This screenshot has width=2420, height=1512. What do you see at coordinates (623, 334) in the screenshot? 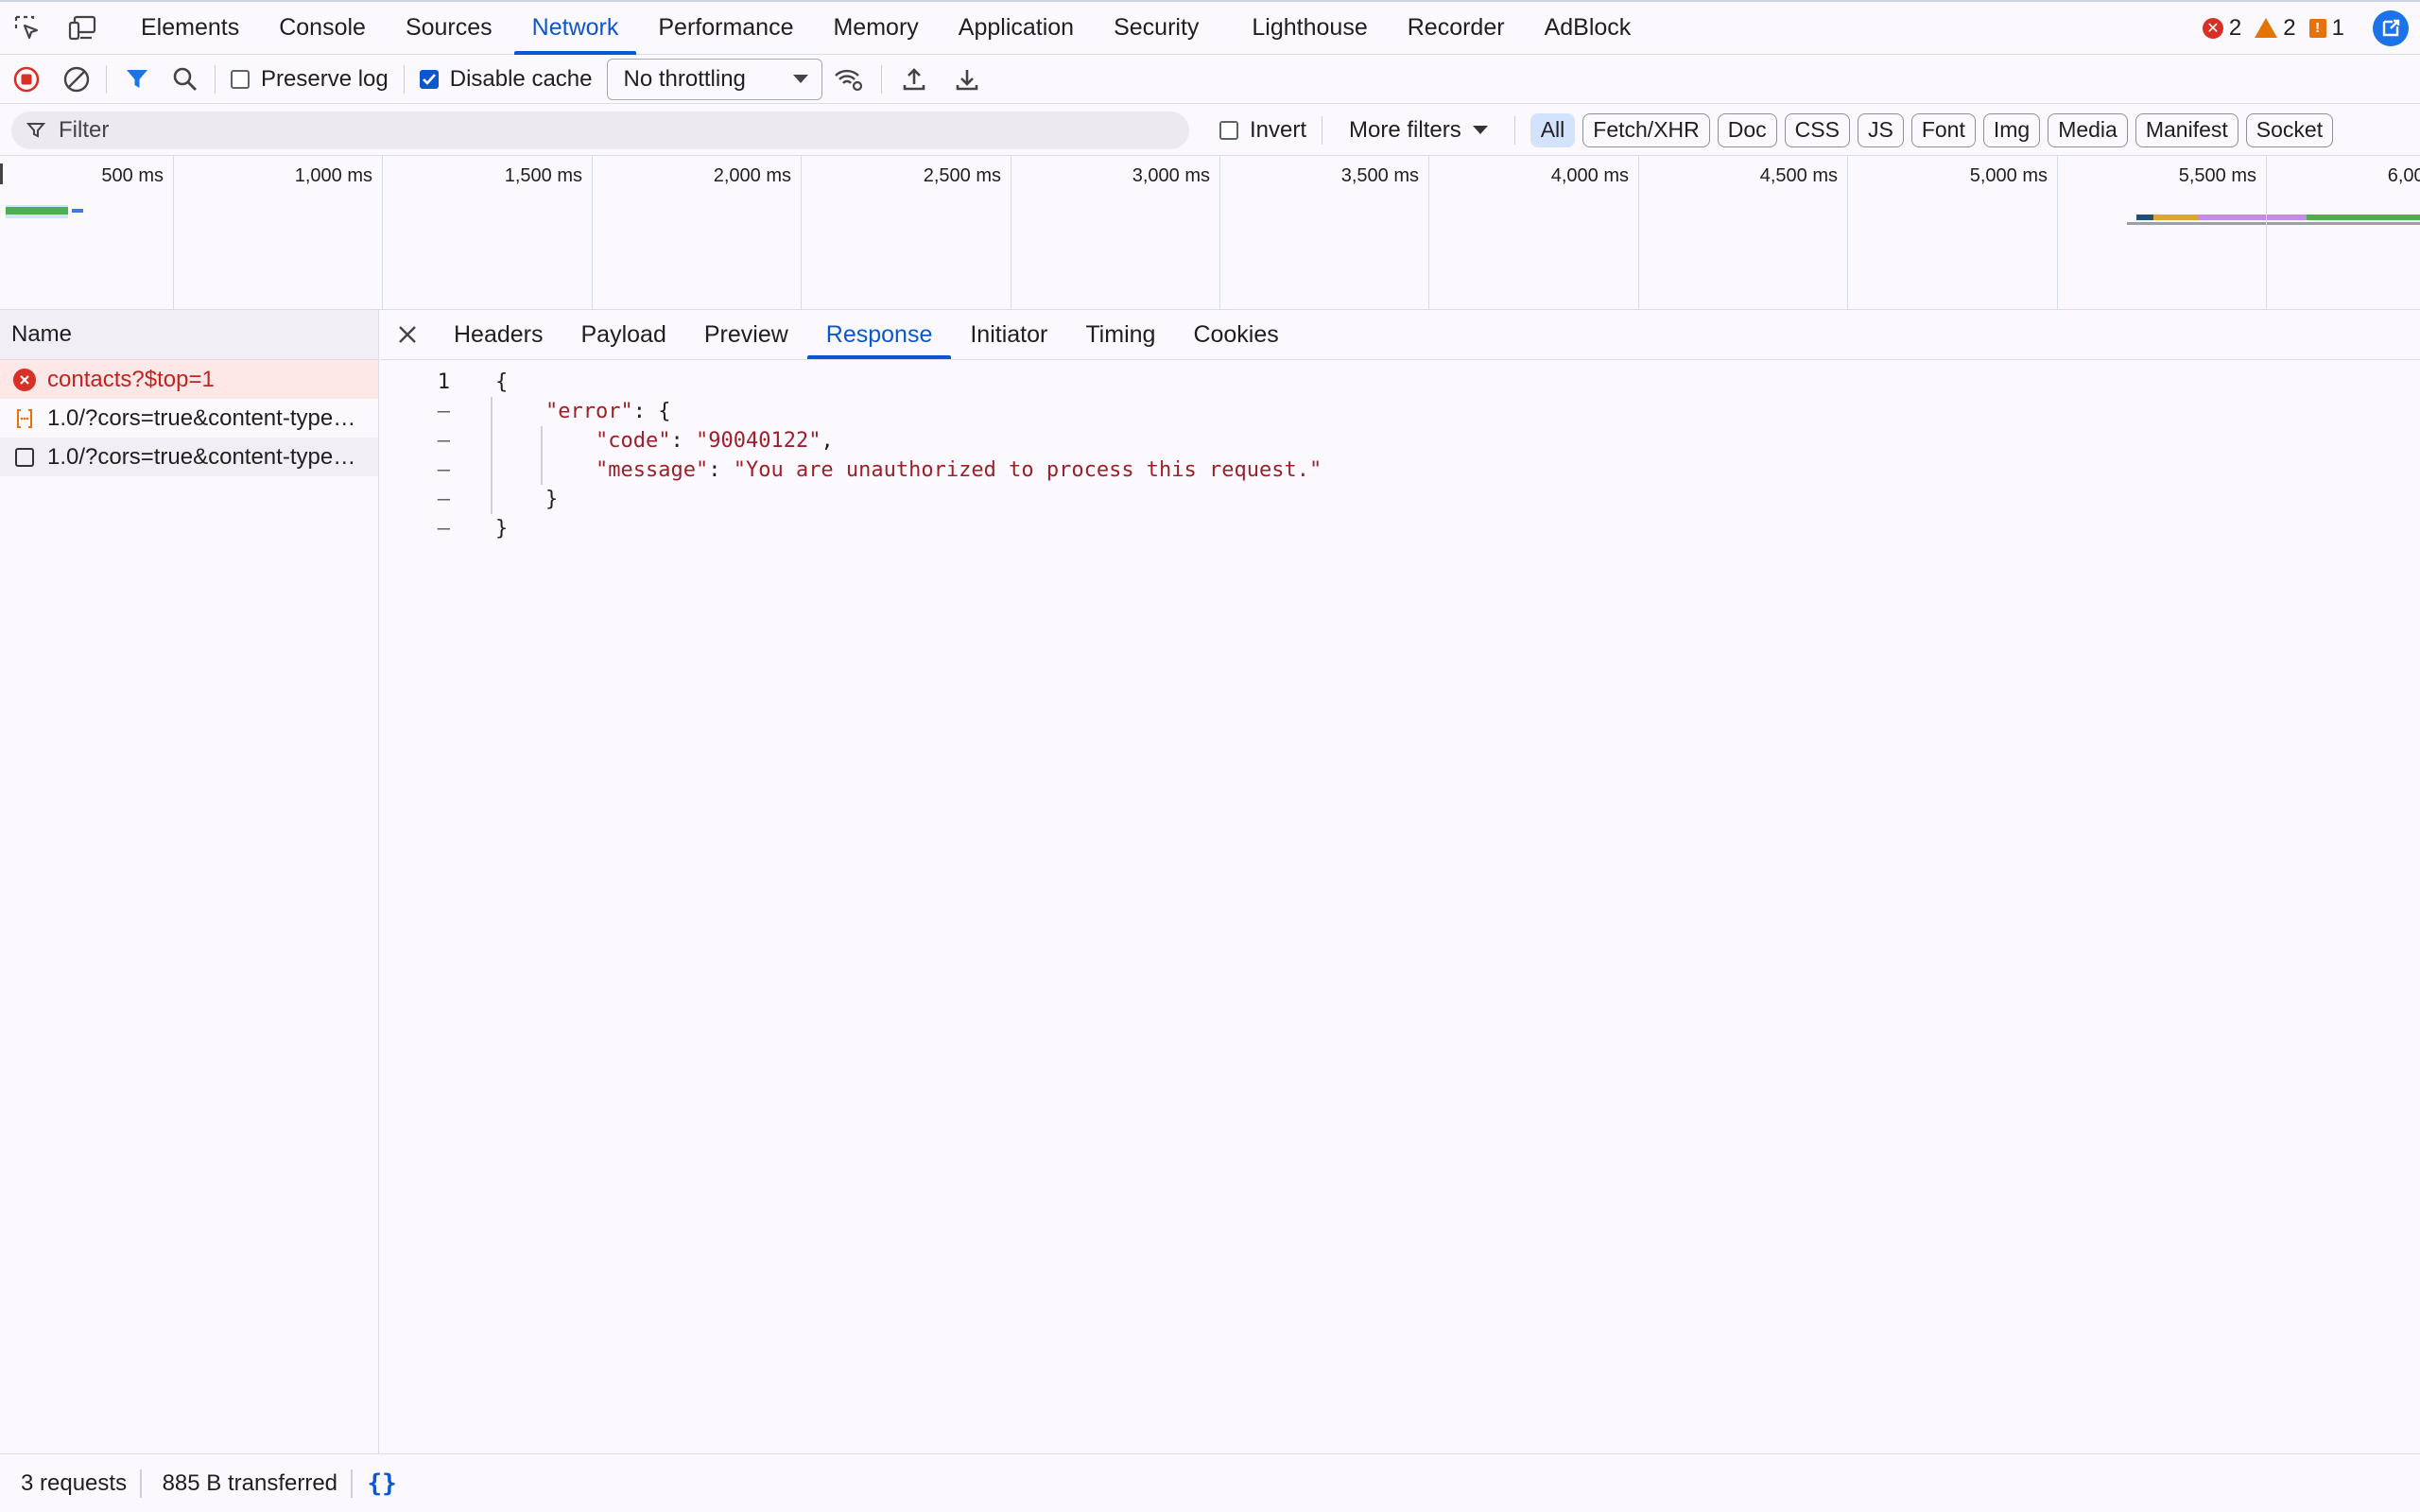
I see `detail-tab-payload: Payload` at bounding box center [623, 334].